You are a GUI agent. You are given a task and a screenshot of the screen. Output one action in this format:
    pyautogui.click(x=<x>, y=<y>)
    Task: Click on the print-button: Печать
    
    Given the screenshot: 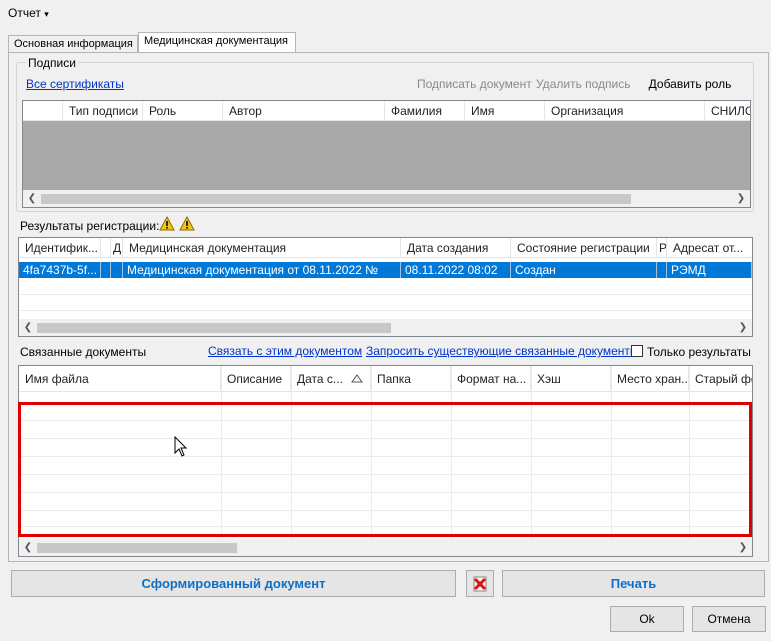 What is the action you would take?
    pyautogui.click(x=633, y=583)
    